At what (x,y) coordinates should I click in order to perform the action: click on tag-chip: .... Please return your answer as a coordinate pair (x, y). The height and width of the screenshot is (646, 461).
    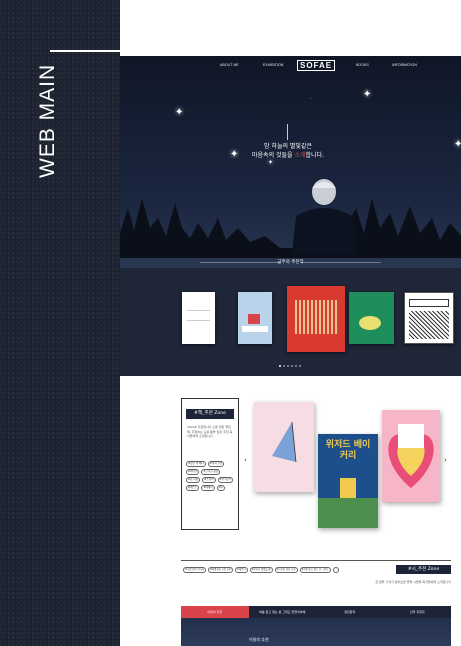
    Looking at the image, I should click on (335, 570).